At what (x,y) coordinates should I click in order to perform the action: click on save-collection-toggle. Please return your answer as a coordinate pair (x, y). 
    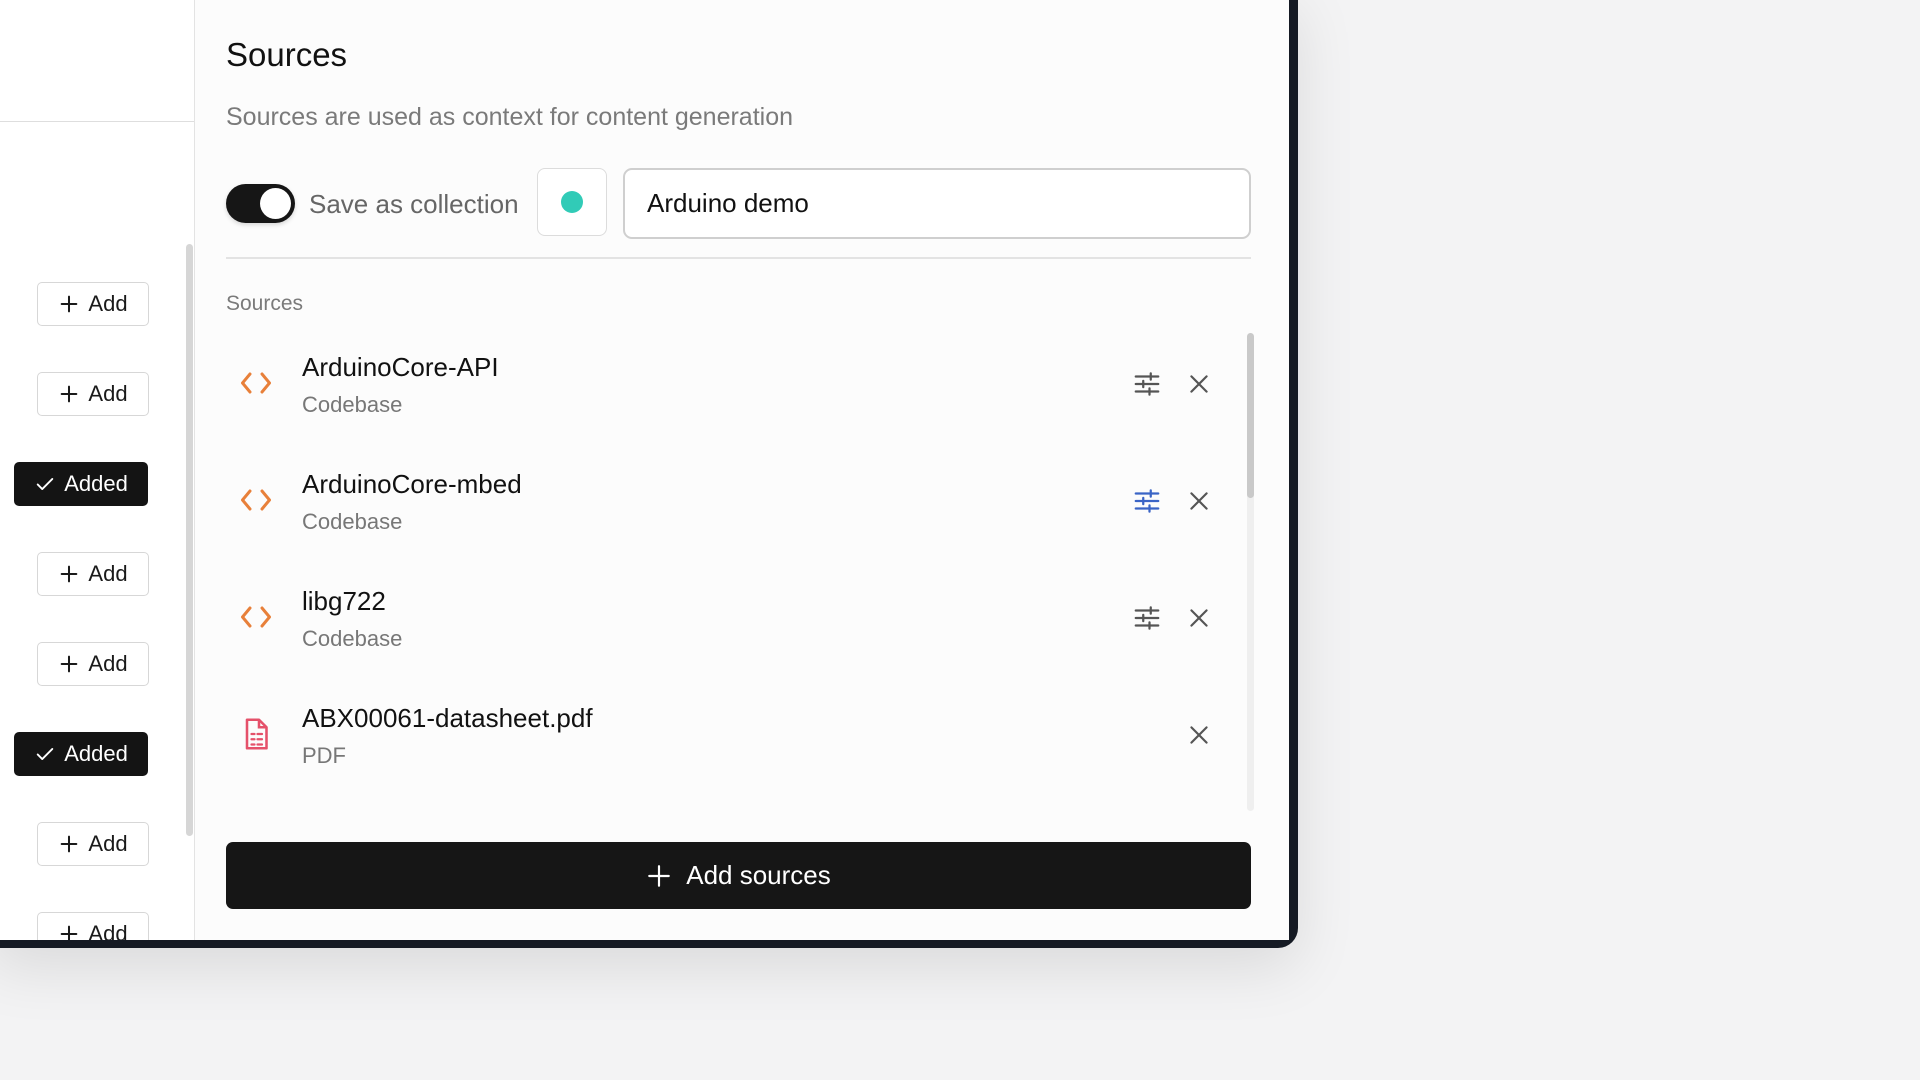
    Looking at the image, I should click on (260, 203).